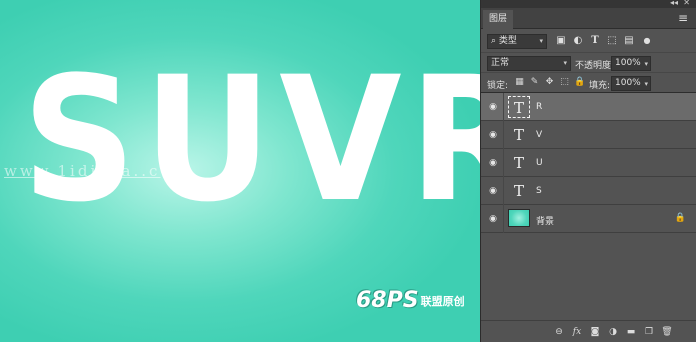 The width and height of the screenshot is (696, 342). Describe the element at coordinates (600, 86) in the screenshot. I see `fill-label: 填充:` at that location.